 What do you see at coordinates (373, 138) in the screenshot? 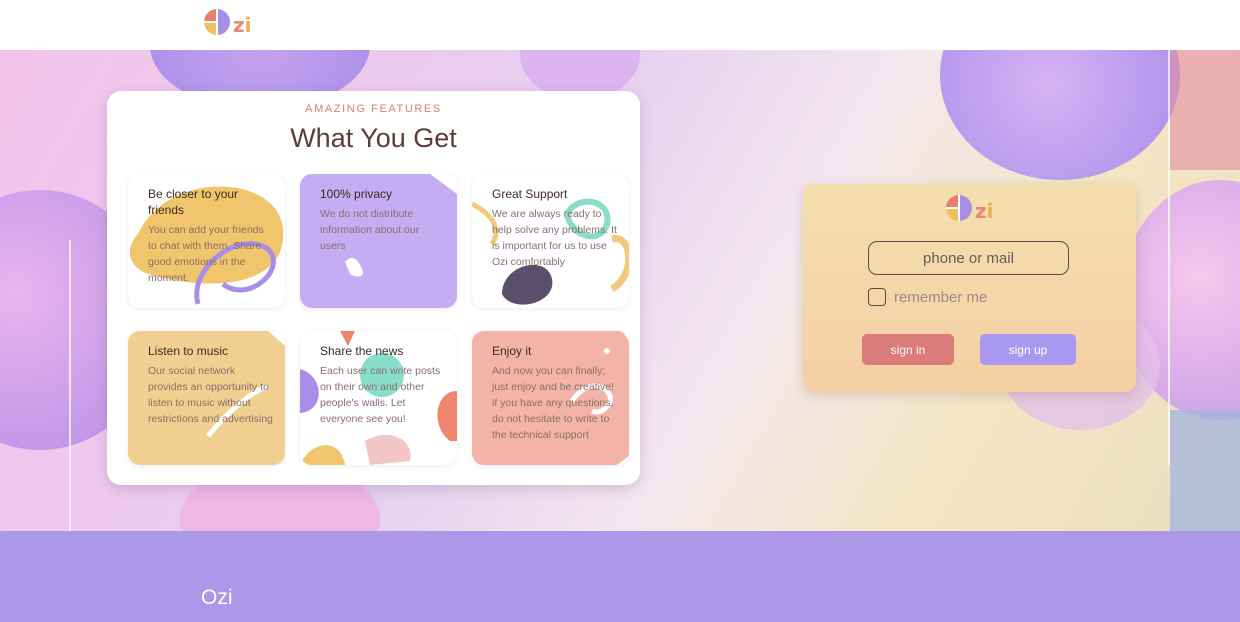
I see `features-title: What You Get` at bounding box center [373, 138].